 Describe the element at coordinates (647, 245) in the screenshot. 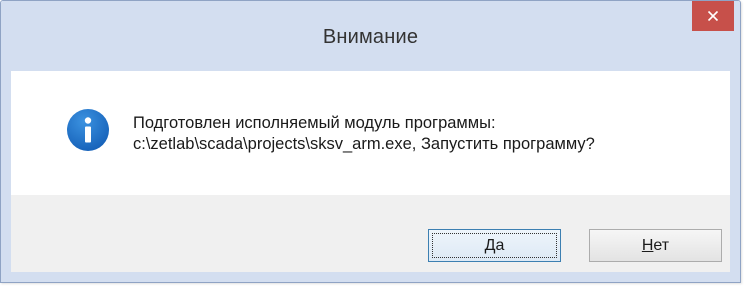

I see `no-mnemonic: Н` at that location.